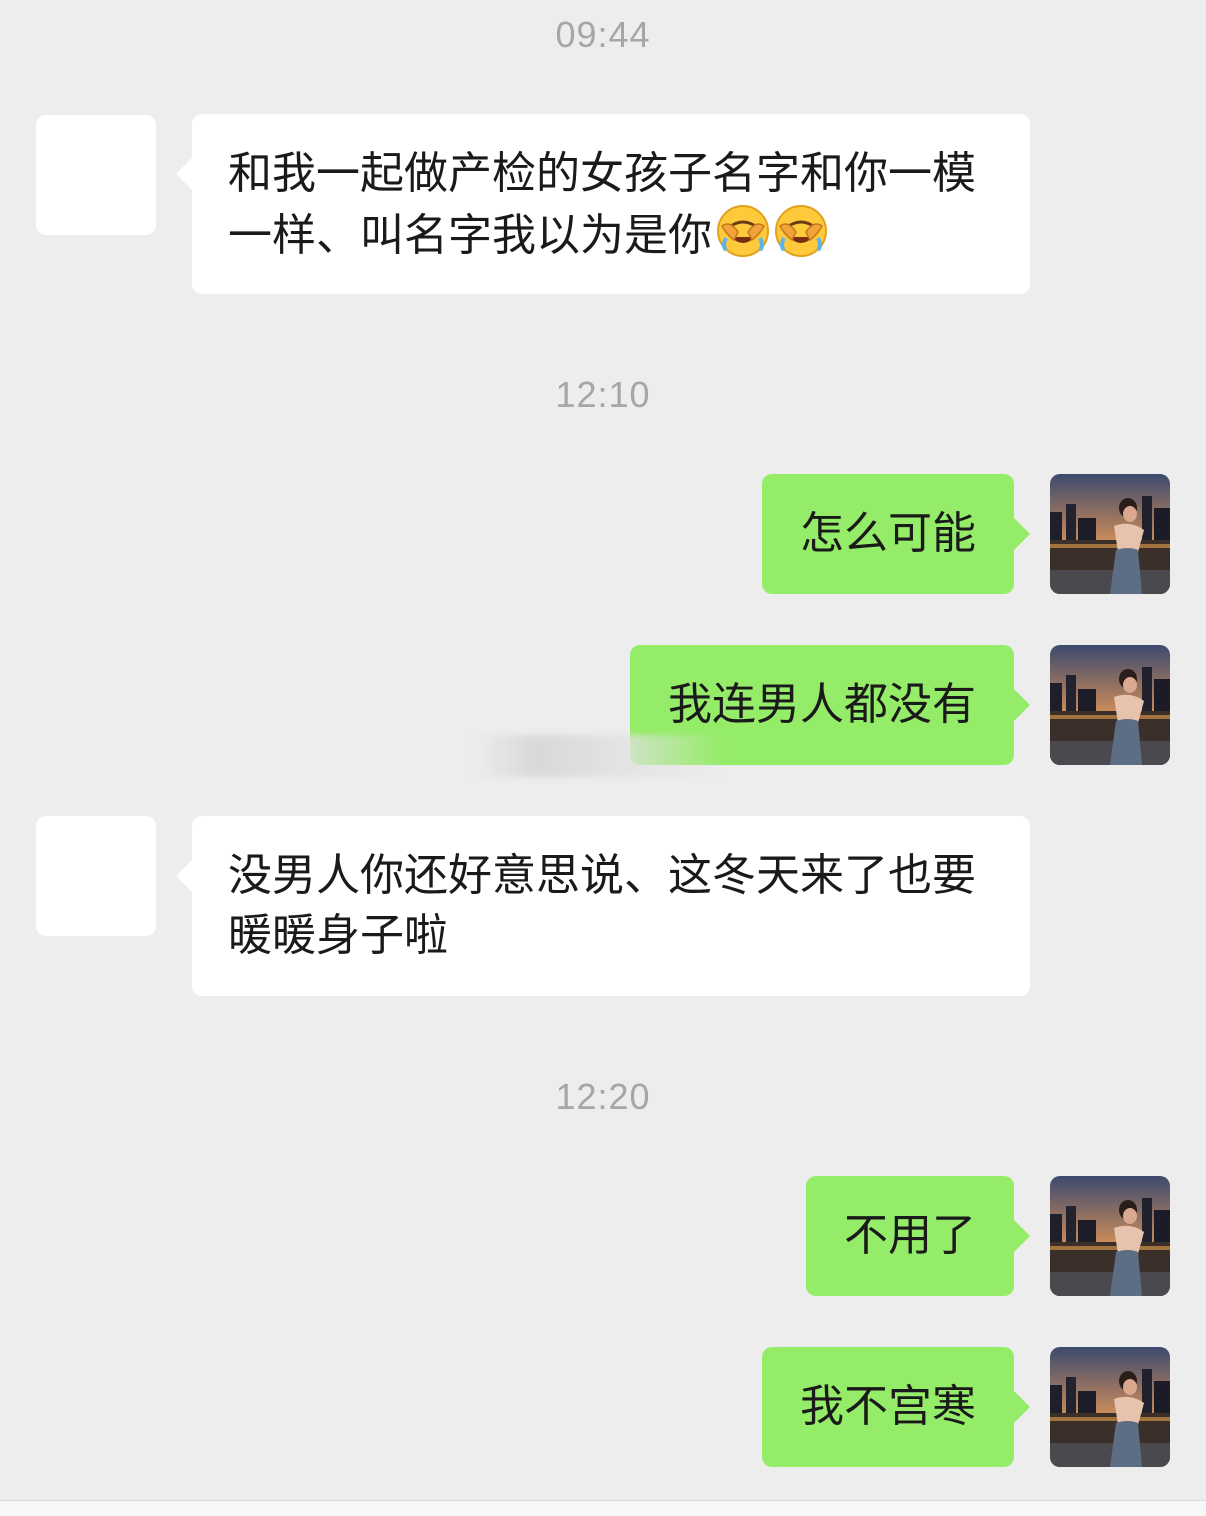  Describe the element at coordinates (888, 533) in the screenshot. I see `message-text: 怎么可能` at that location.